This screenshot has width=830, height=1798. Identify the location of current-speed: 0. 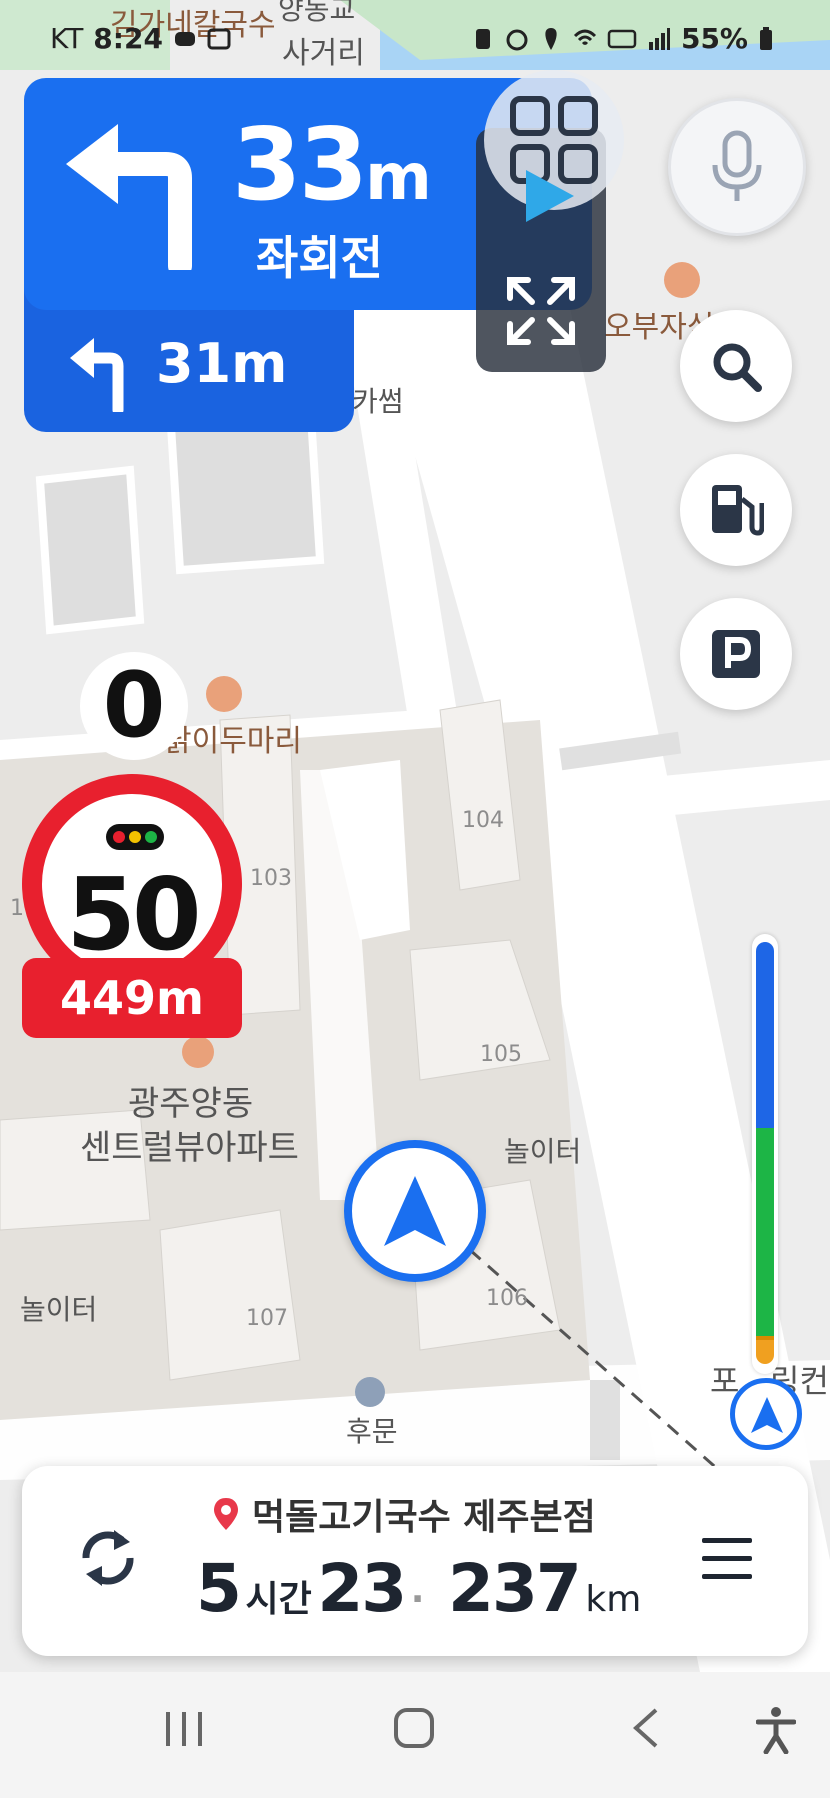
(134, 706).